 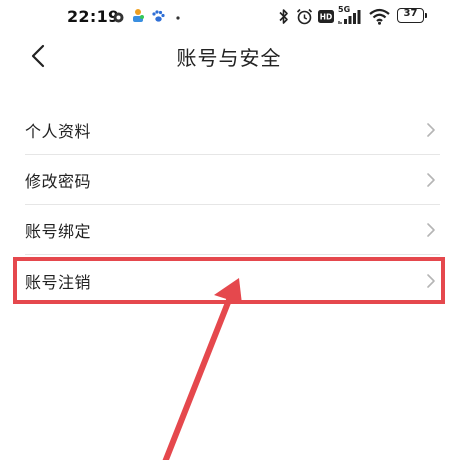 I want to click on battery-icon: 37, so click(x=410, y=15).